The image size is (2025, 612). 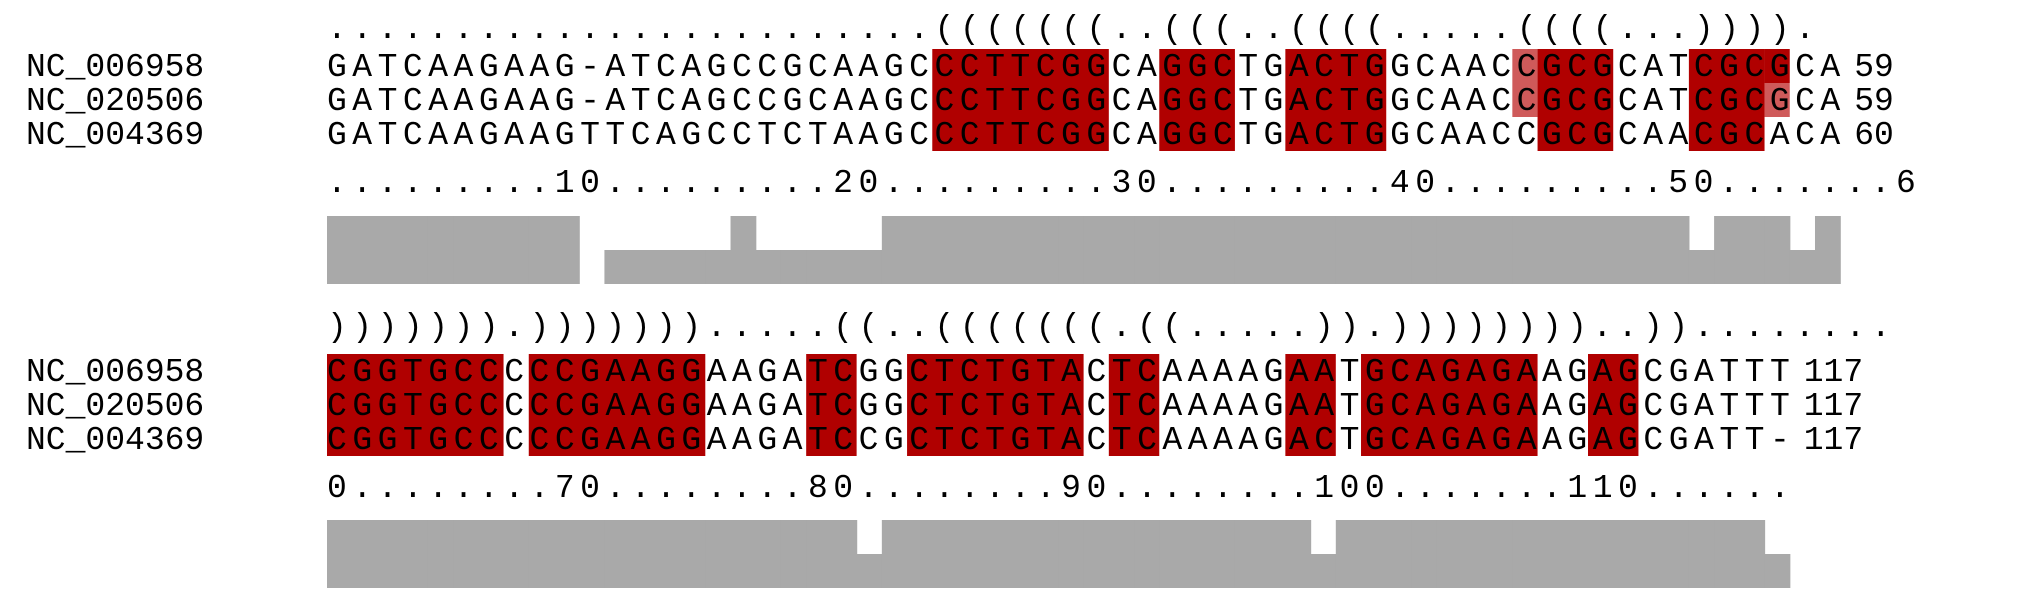 I want to click on sequence-name: NC_020506, so click(x=115, y=406).